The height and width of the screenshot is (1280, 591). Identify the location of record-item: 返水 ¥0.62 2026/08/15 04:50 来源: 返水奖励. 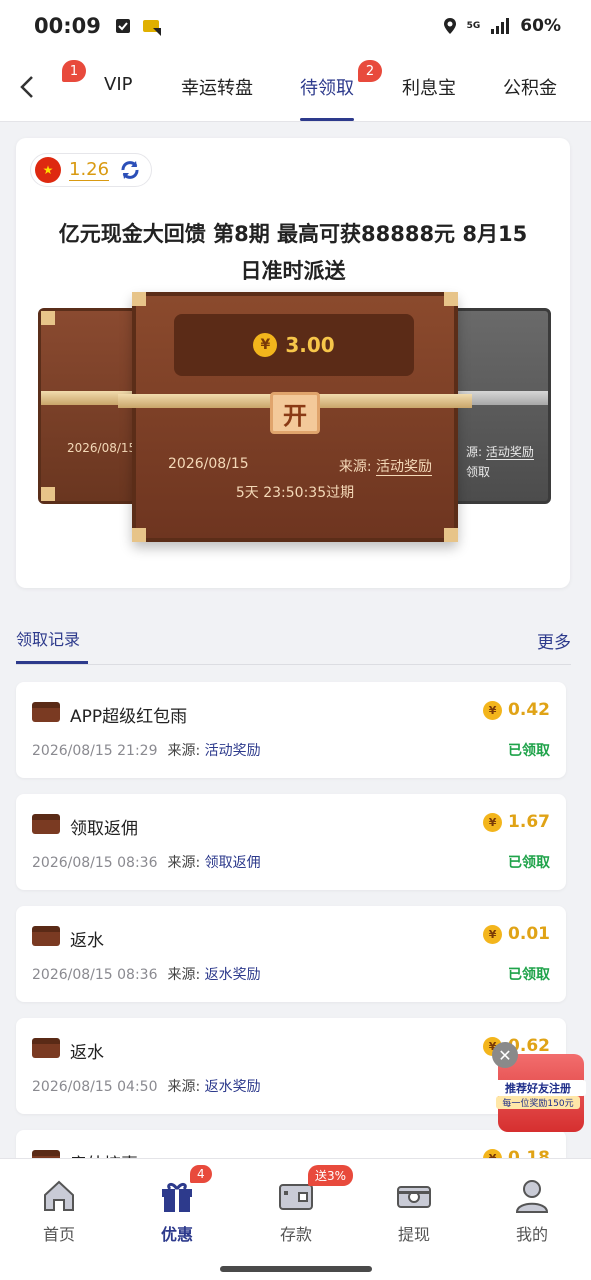
(291, 1066).